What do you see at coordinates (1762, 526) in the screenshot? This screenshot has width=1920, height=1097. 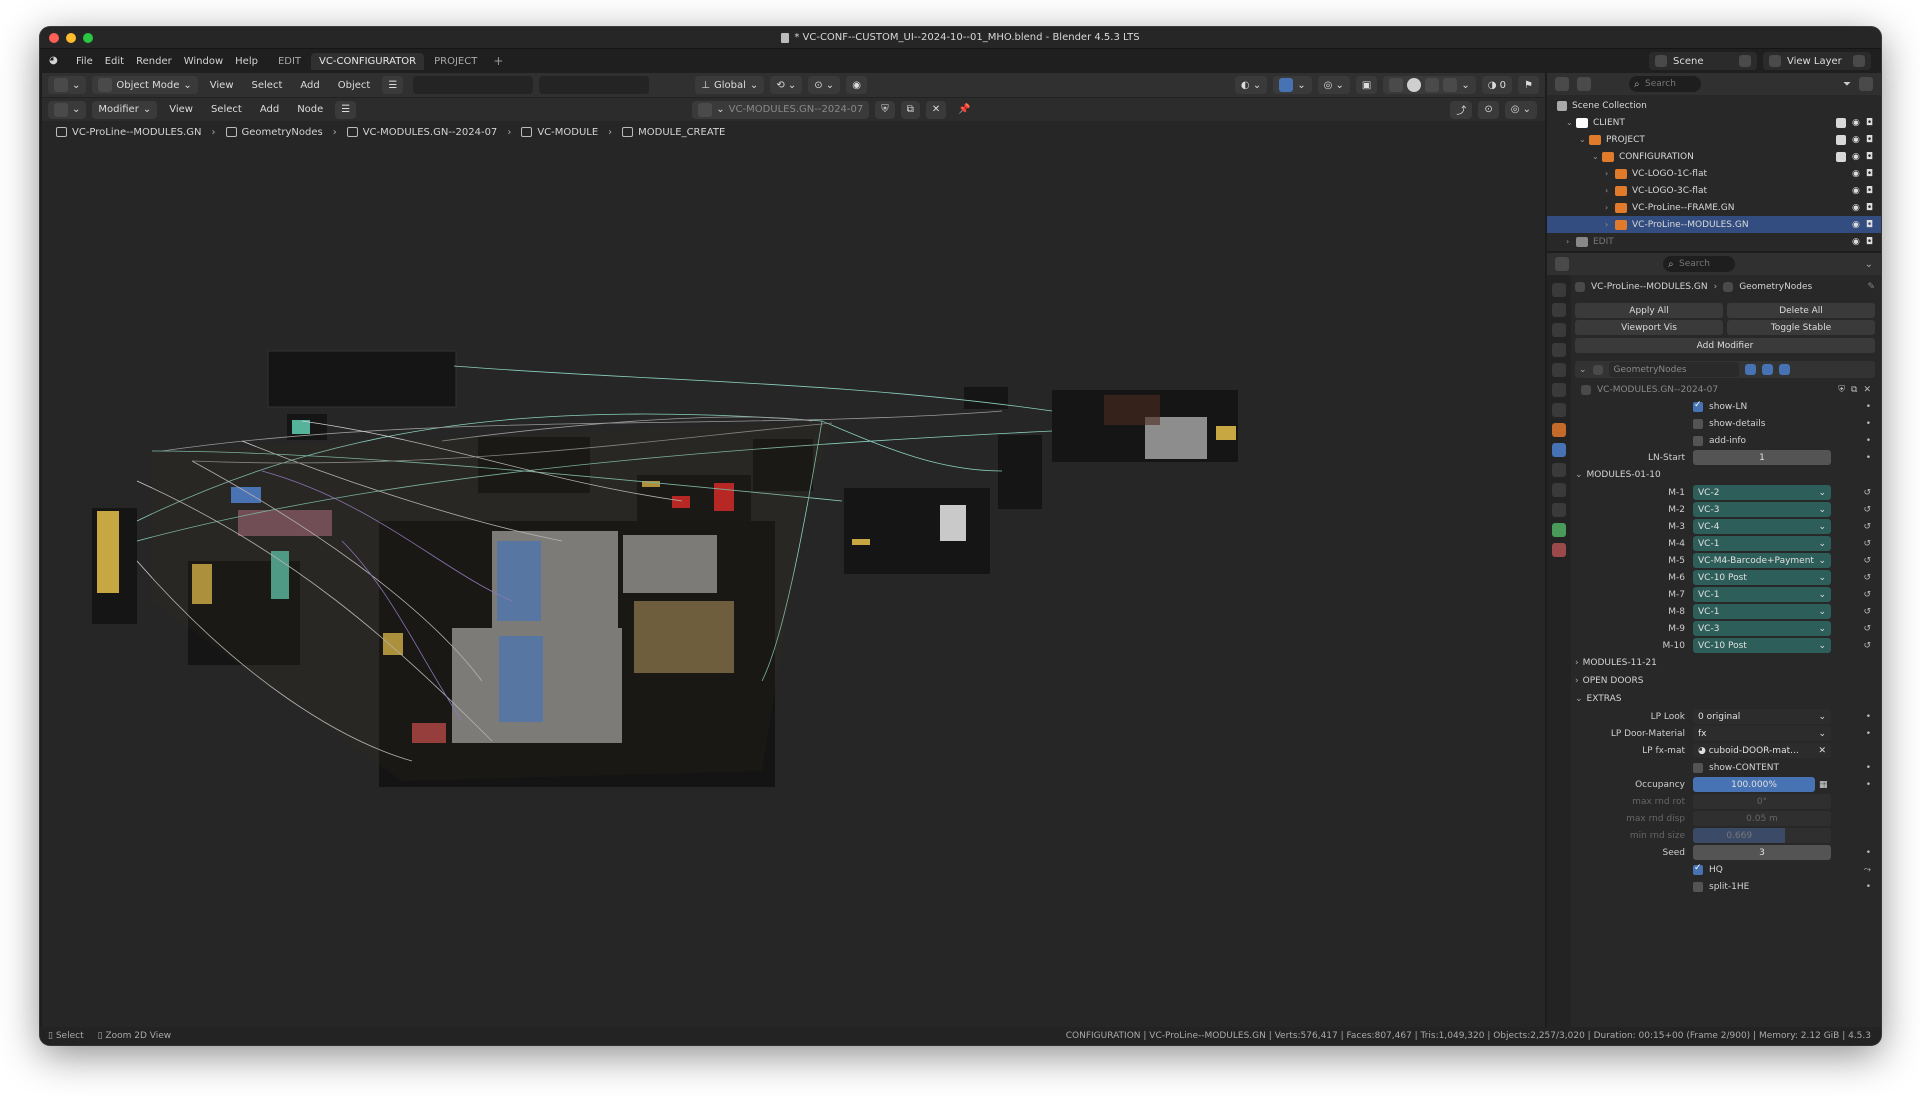 I see `module-dropdown: VC-4 ⌄` at bounding box center [1762, 526].